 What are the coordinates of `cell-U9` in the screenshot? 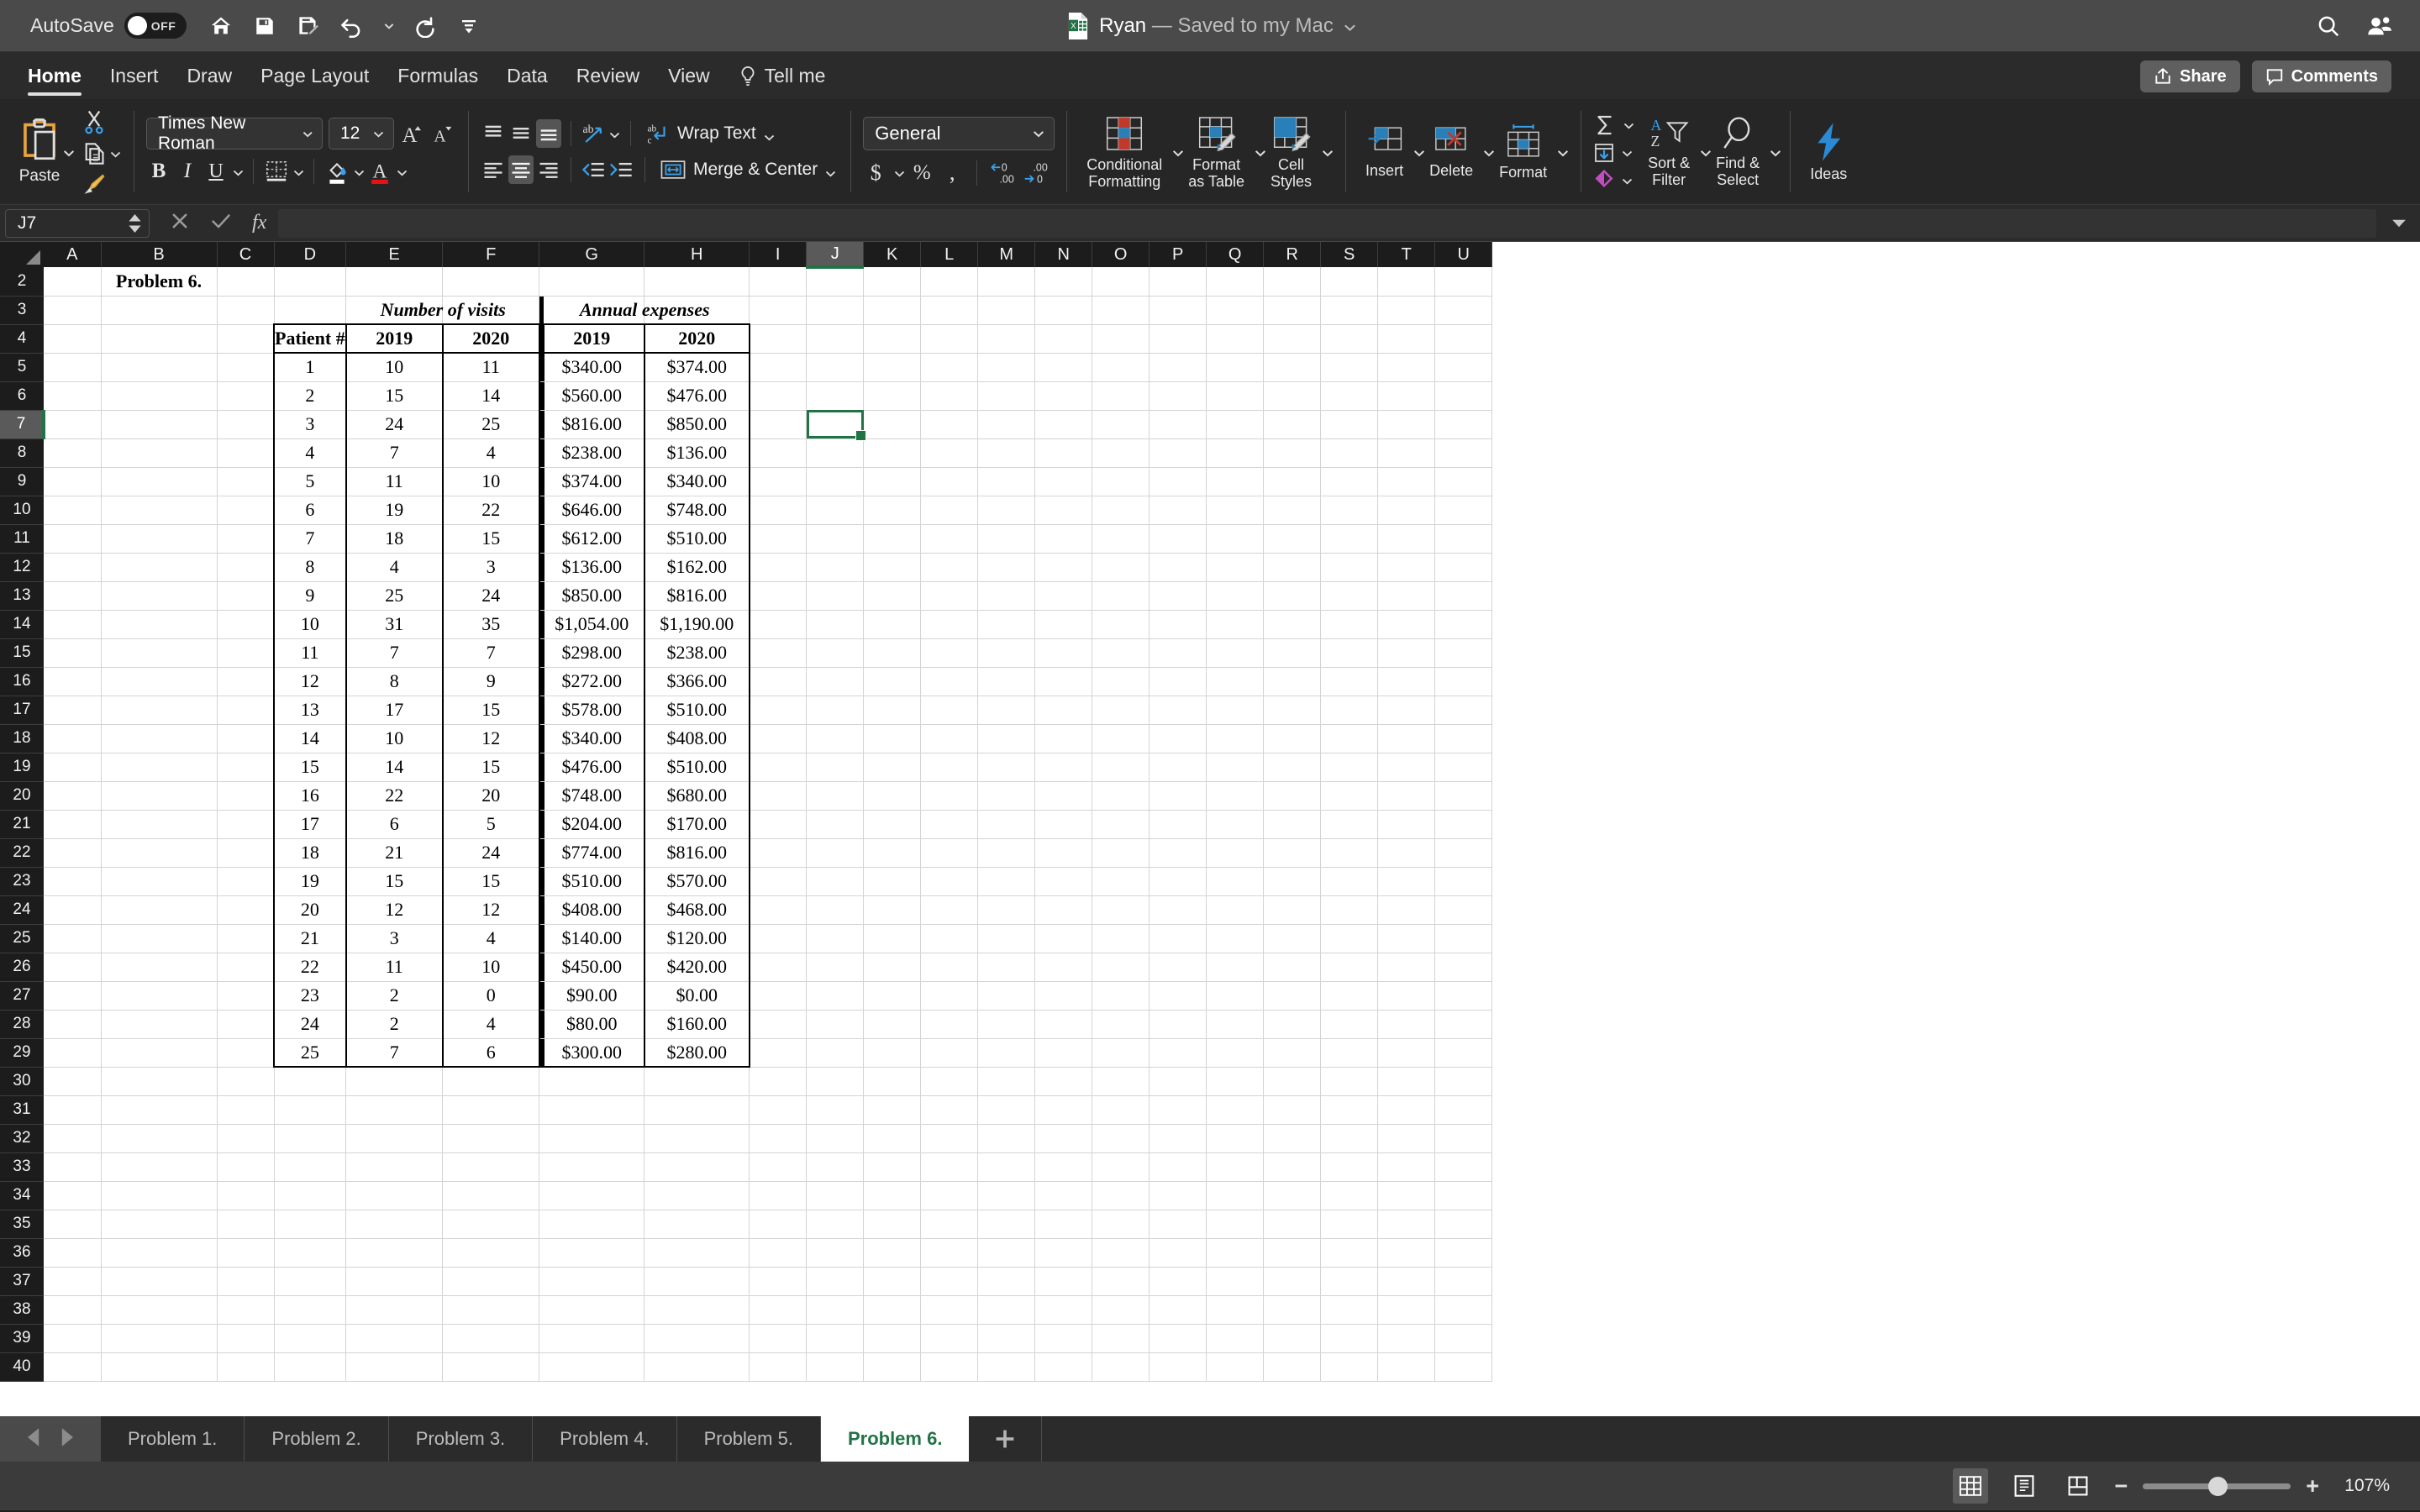 It's located at (1464, 481).